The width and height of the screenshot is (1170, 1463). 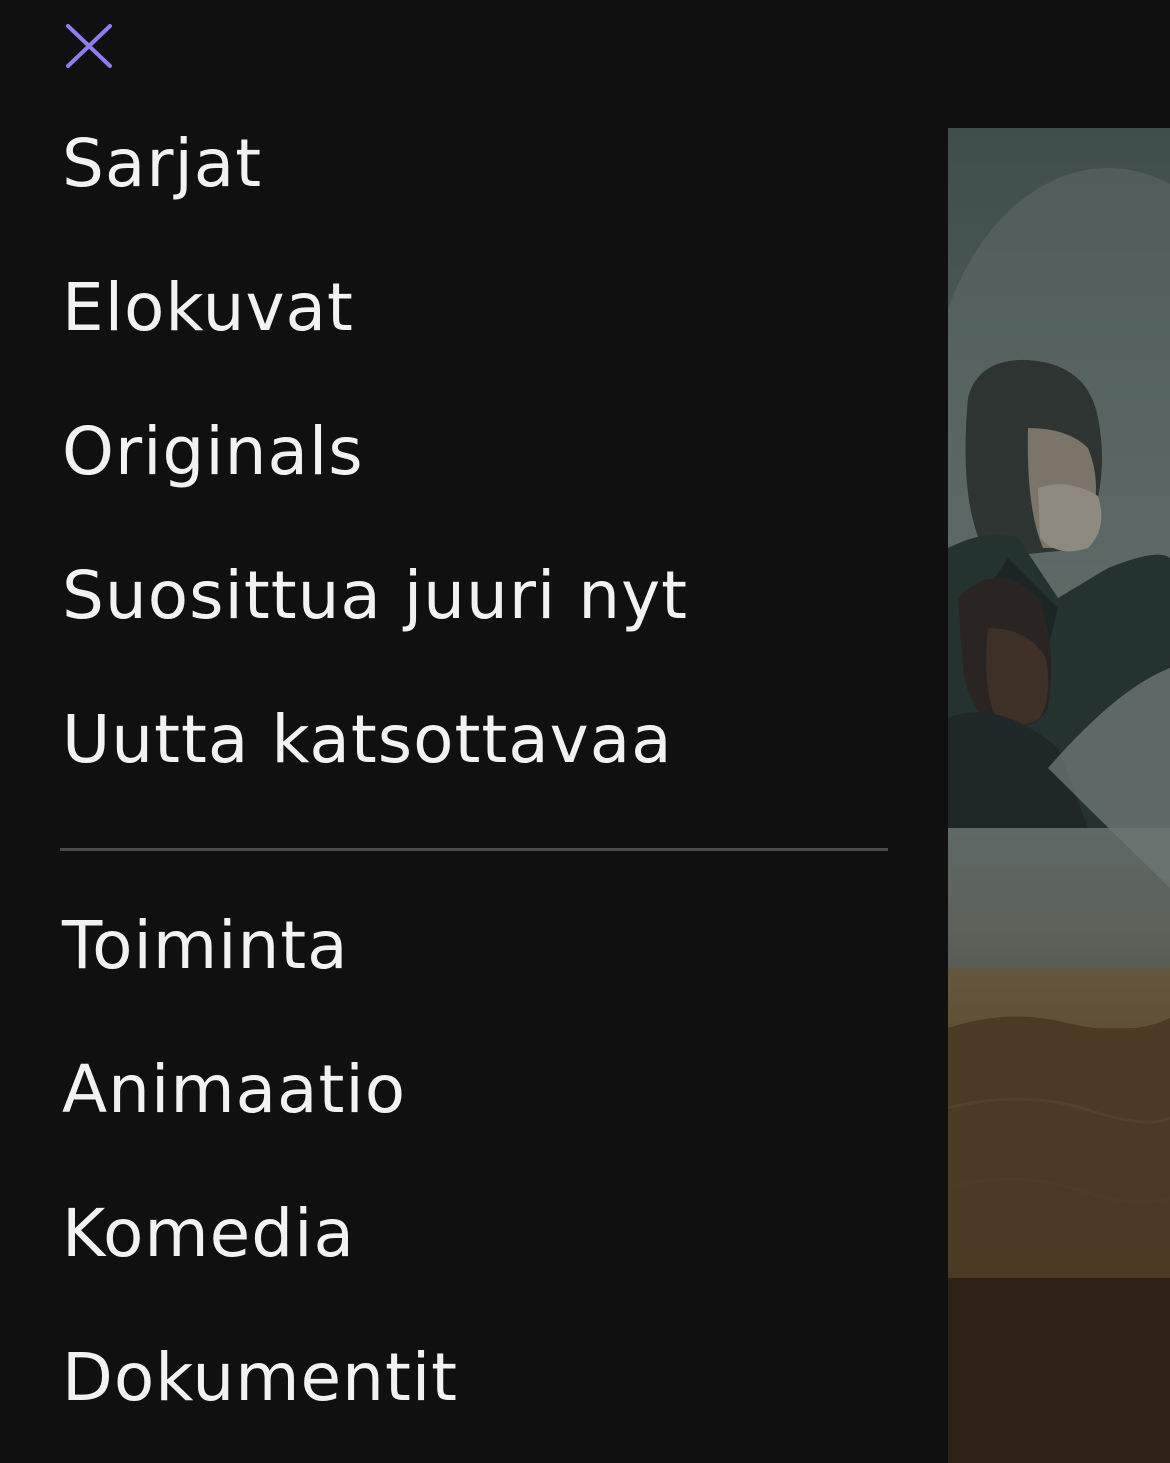 I want to click on close-button, so click(x=89, y=47).